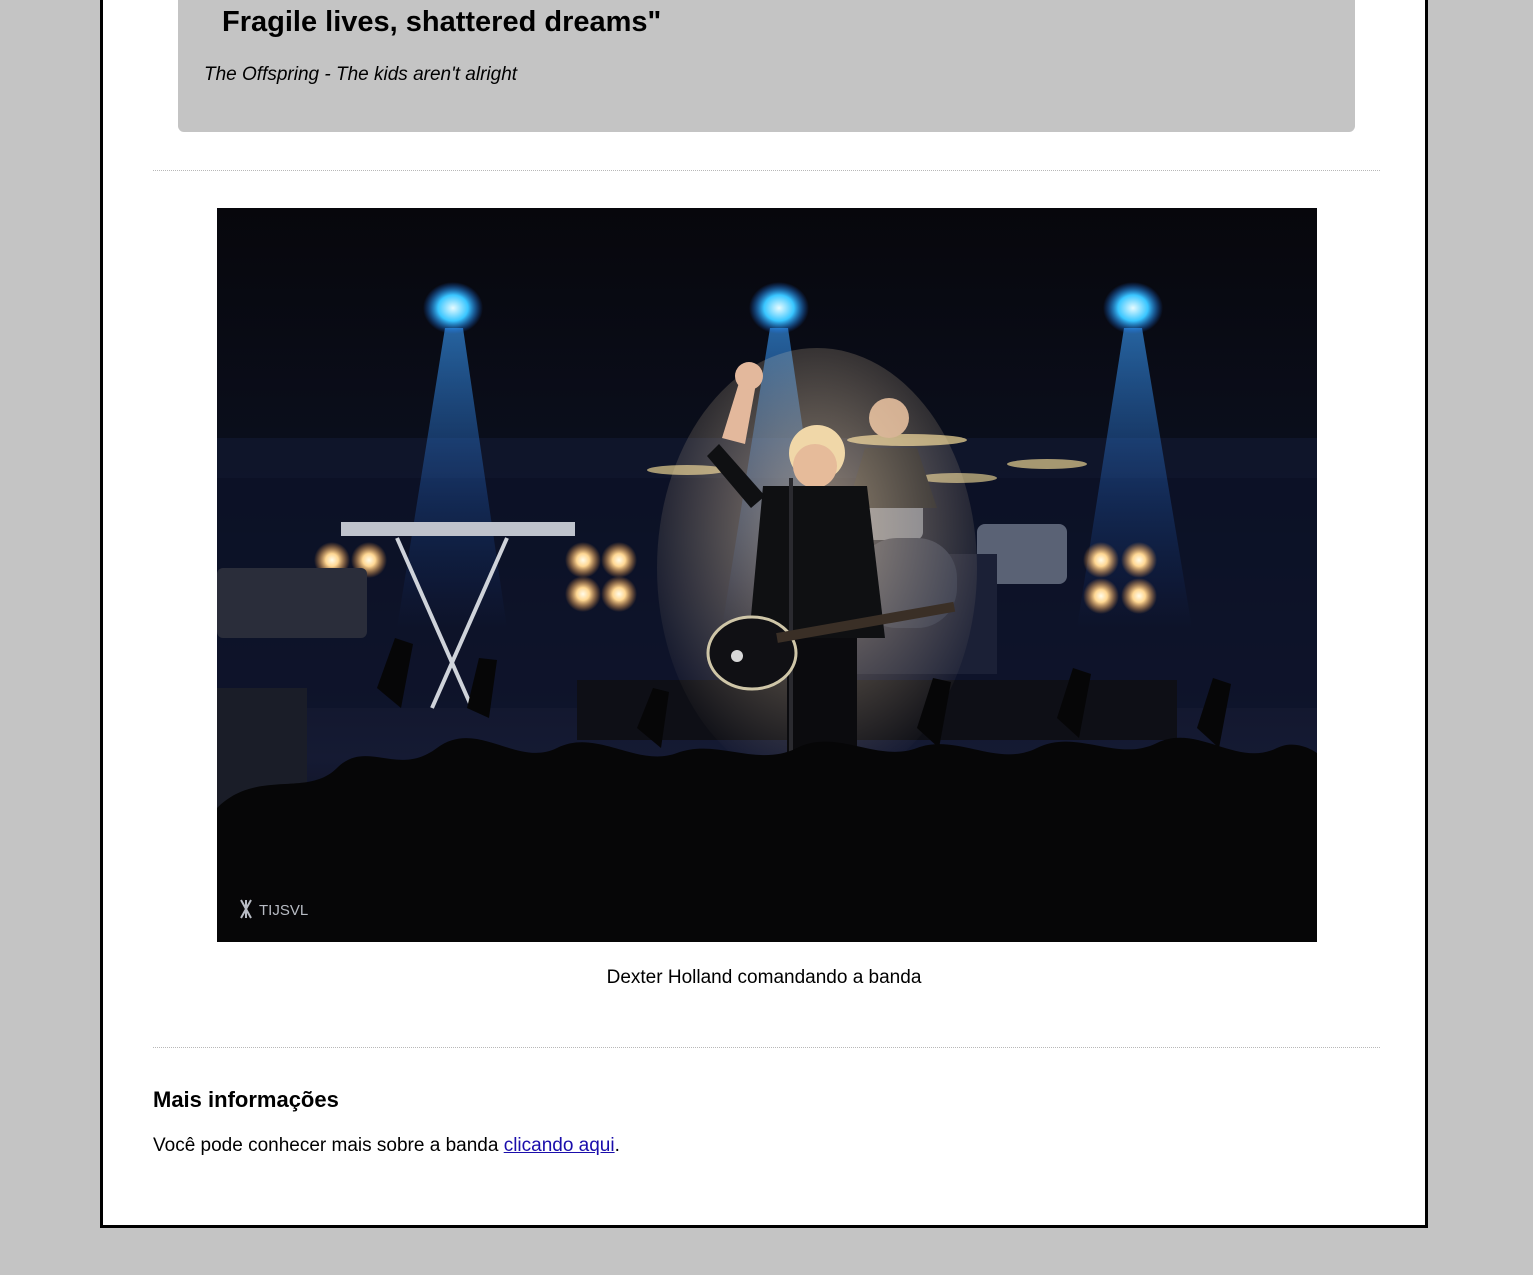  I want to click on more-info-period: ., so click(617, 1145).